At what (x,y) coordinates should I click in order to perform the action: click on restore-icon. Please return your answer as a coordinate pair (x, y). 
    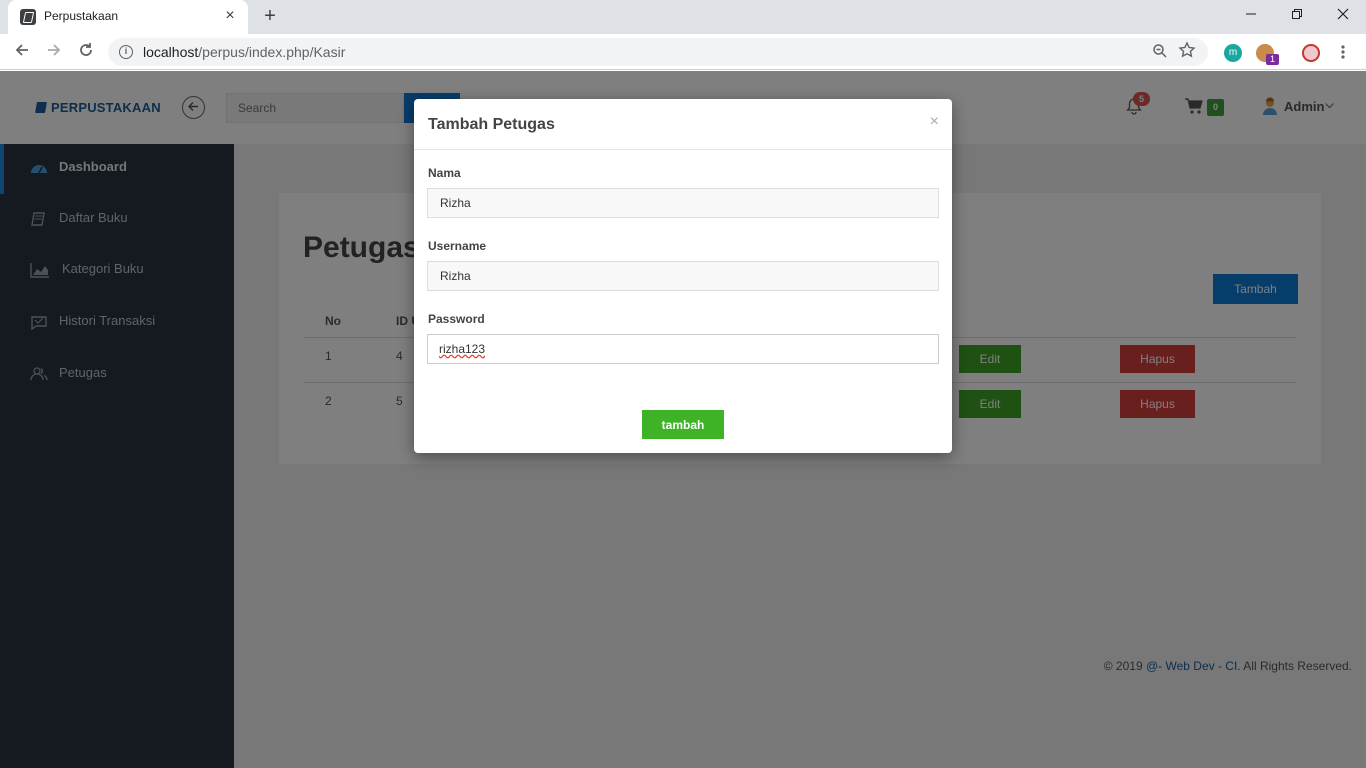
    Looking at the image, I should click on (1297, 14).